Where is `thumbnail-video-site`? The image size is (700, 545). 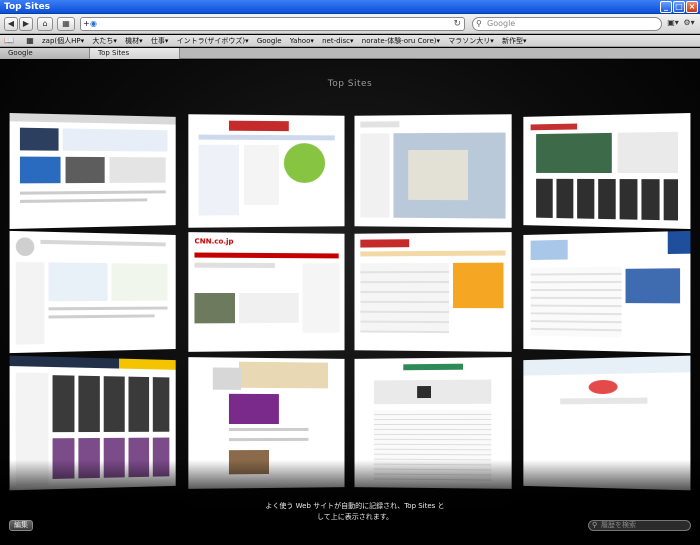
thumbnail-video-site is located at coordinates (607, 171).